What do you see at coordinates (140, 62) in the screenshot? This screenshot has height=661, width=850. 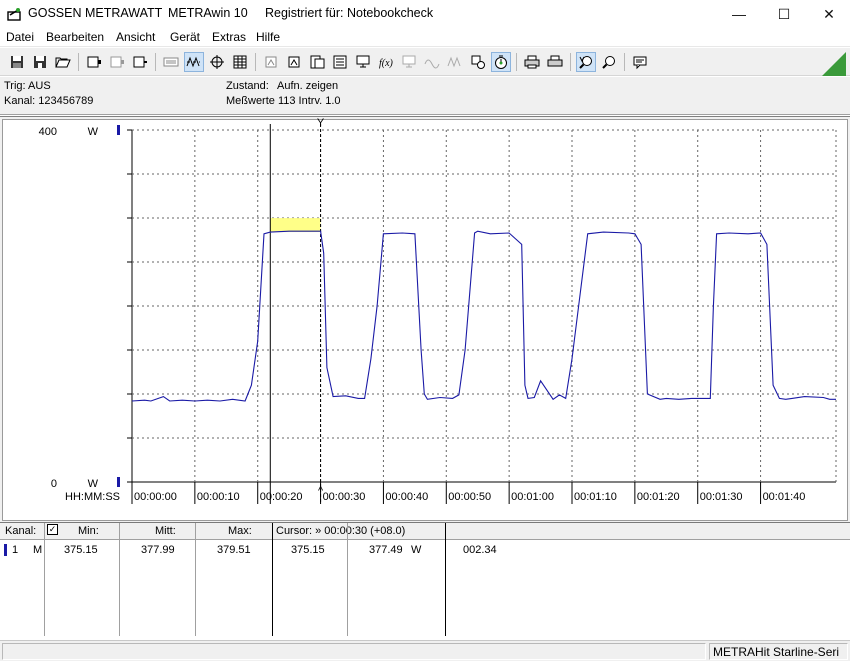 I see `device-alt-icon` at bounding box center [140, 62].